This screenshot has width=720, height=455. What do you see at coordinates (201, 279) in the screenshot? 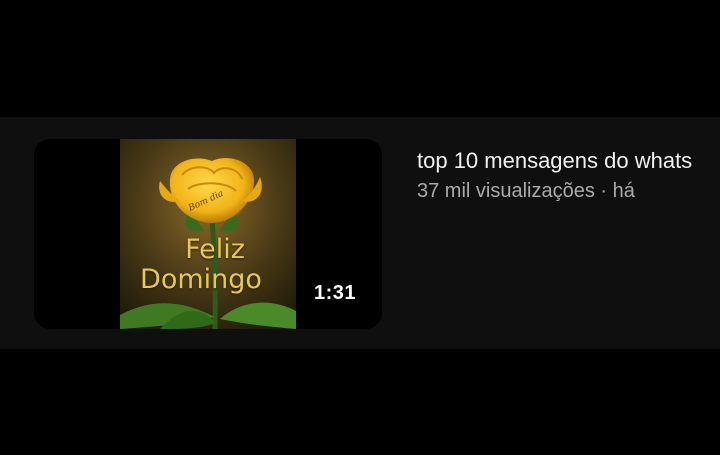
I see `greeting-line-2: Domingo` at bounding box center [201, 279].